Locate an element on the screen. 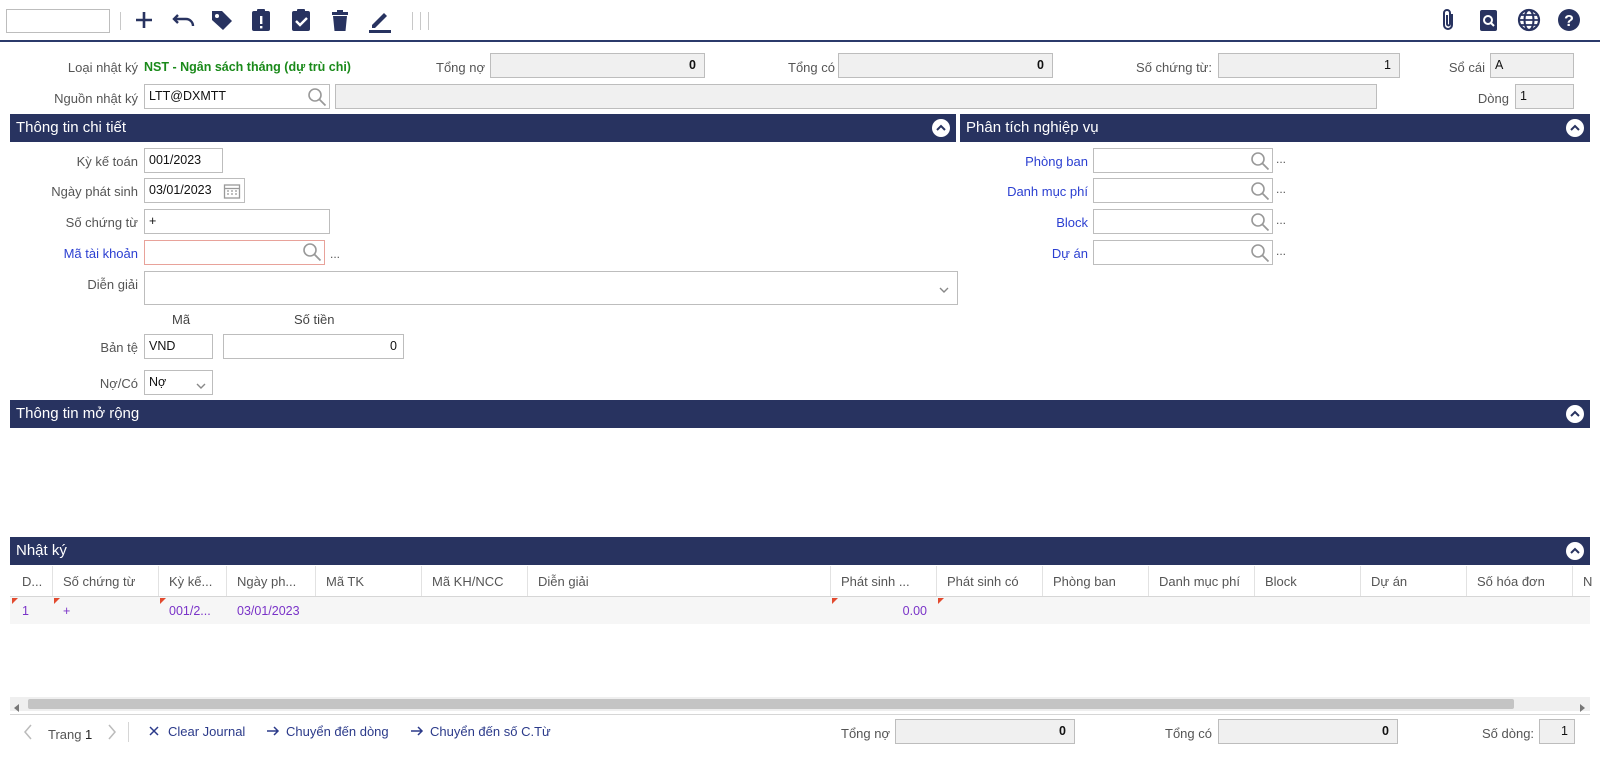 This screenshot has width=1600, height=757. dien-giai-input is located at coordinates (551, 288).